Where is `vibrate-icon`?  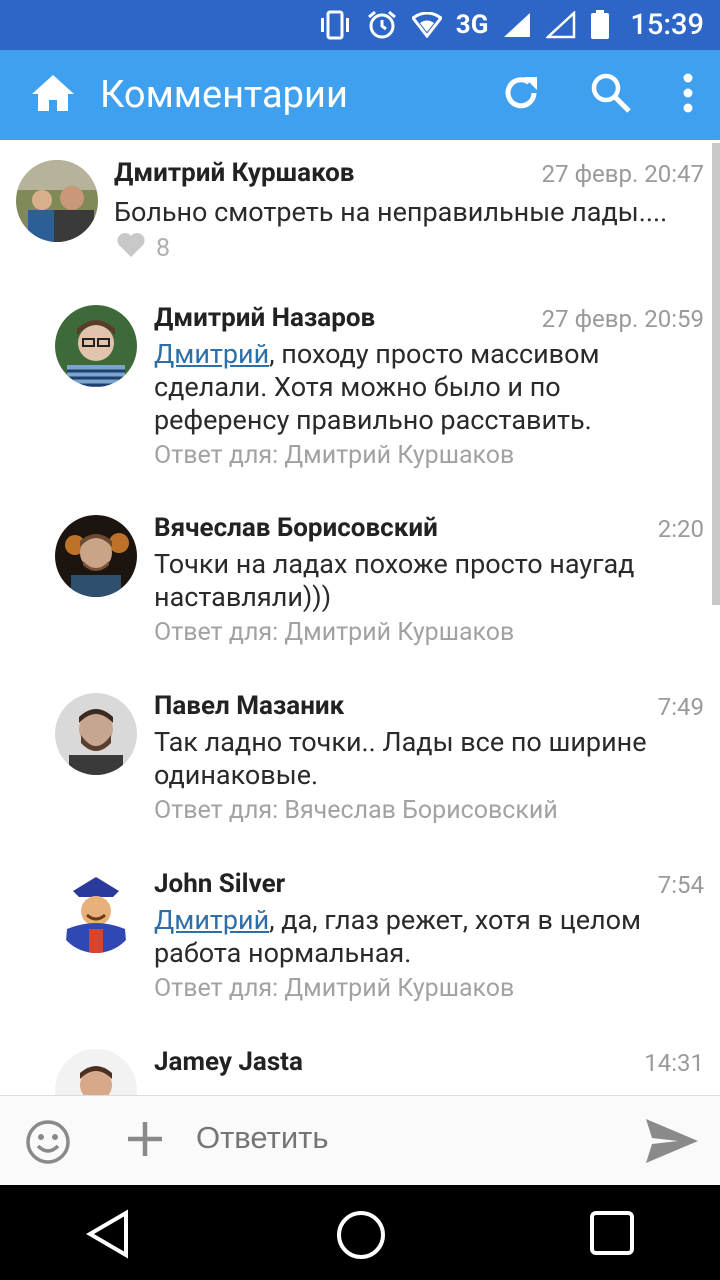 vibrate-icon is located at coordinates (335, 25).